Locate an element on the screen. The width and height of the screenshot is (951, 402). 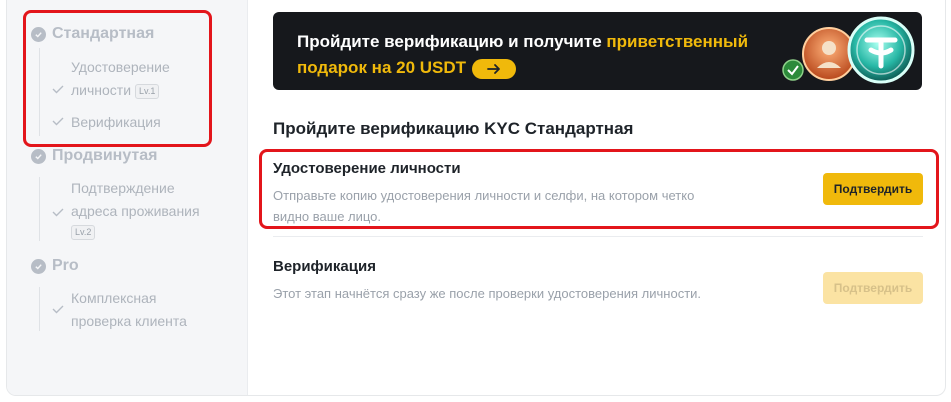
sidebar-step-verification: Верификация is located at coordinates (106, 122).